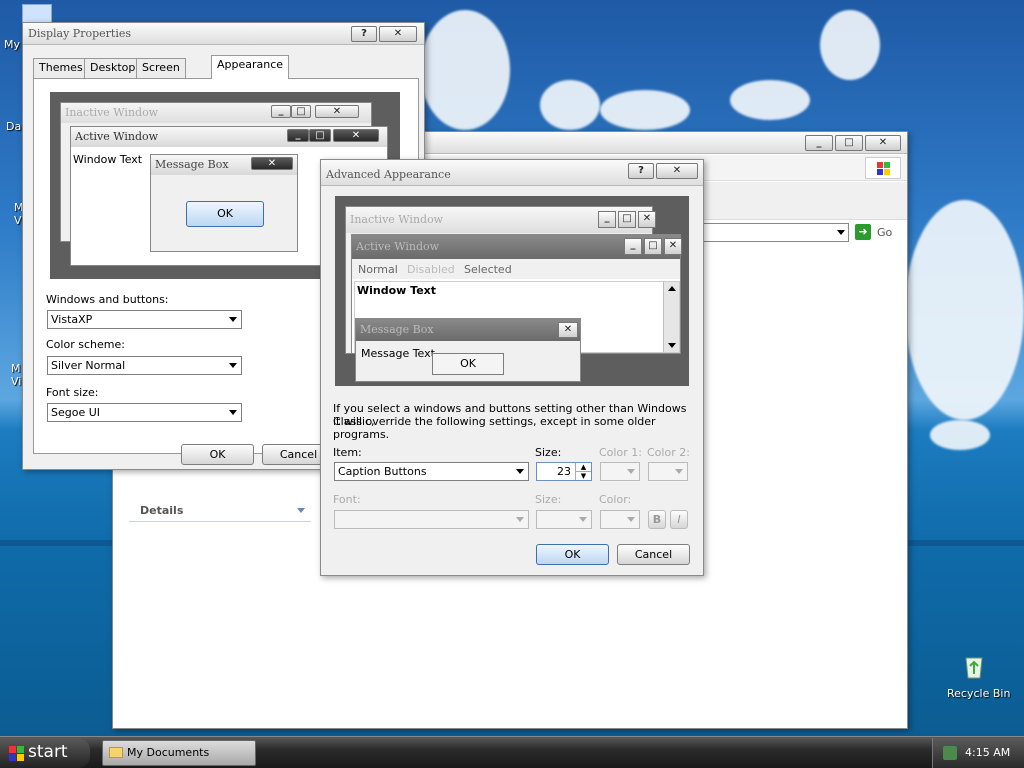 The width and height of the screenshot is (1024, 768). I want to click on italic-button: I, so click(679, 519).